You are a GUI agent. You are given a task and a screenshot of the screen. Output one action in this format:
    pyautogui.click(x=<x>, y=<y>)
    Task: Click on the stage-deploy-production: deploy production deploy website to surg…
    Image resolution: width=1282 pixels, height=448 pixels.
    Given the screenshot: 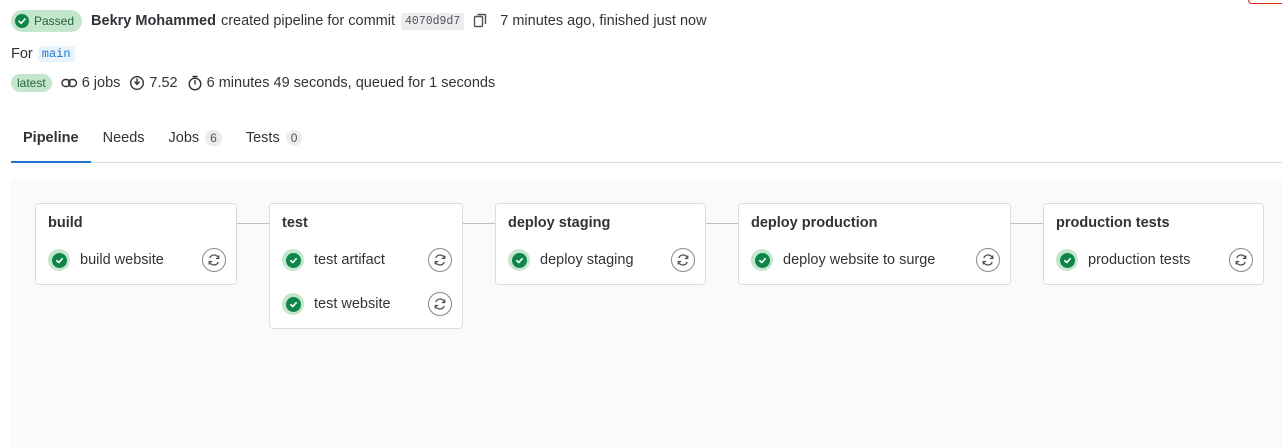 What is the action you would take?
    pyautogui.click(x=874, y=244)
    